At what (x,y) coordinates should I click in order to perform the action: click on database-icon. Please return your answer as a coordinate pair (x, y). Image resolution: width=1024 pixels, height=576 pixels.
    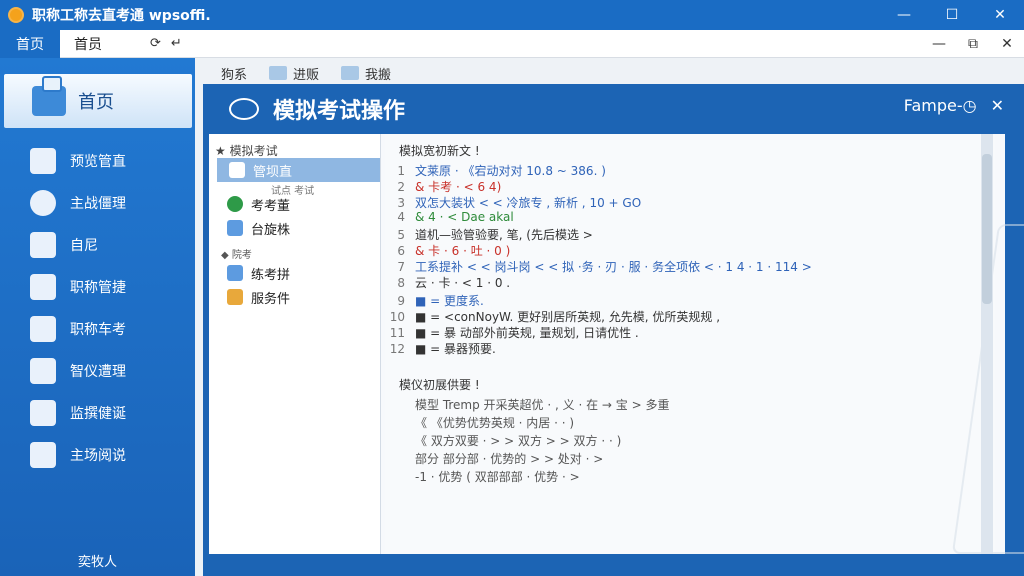
    Looking at the image, I should click on (235, 228).